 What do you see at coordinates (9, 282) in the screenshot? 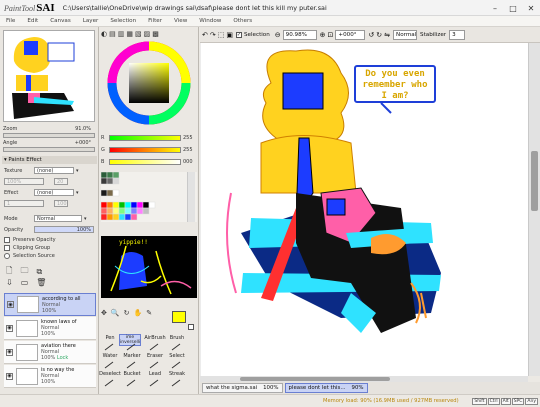
I see `merge-down-icon: ⇩` at bounding box center [9, 282].